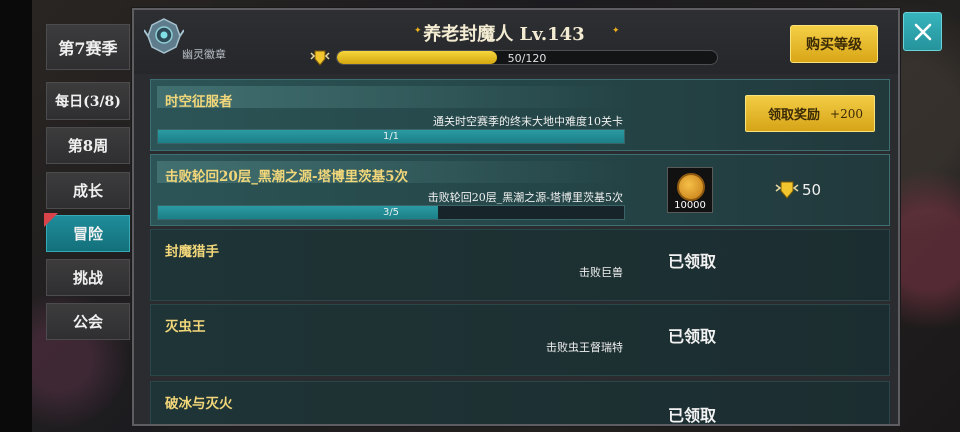 The width and height of the screenshot is (960, 432). What do you see at coordinates (199, 102) in the screenshot?
I see `mission-name: 时空征服者` at bounding box center [199, 102].